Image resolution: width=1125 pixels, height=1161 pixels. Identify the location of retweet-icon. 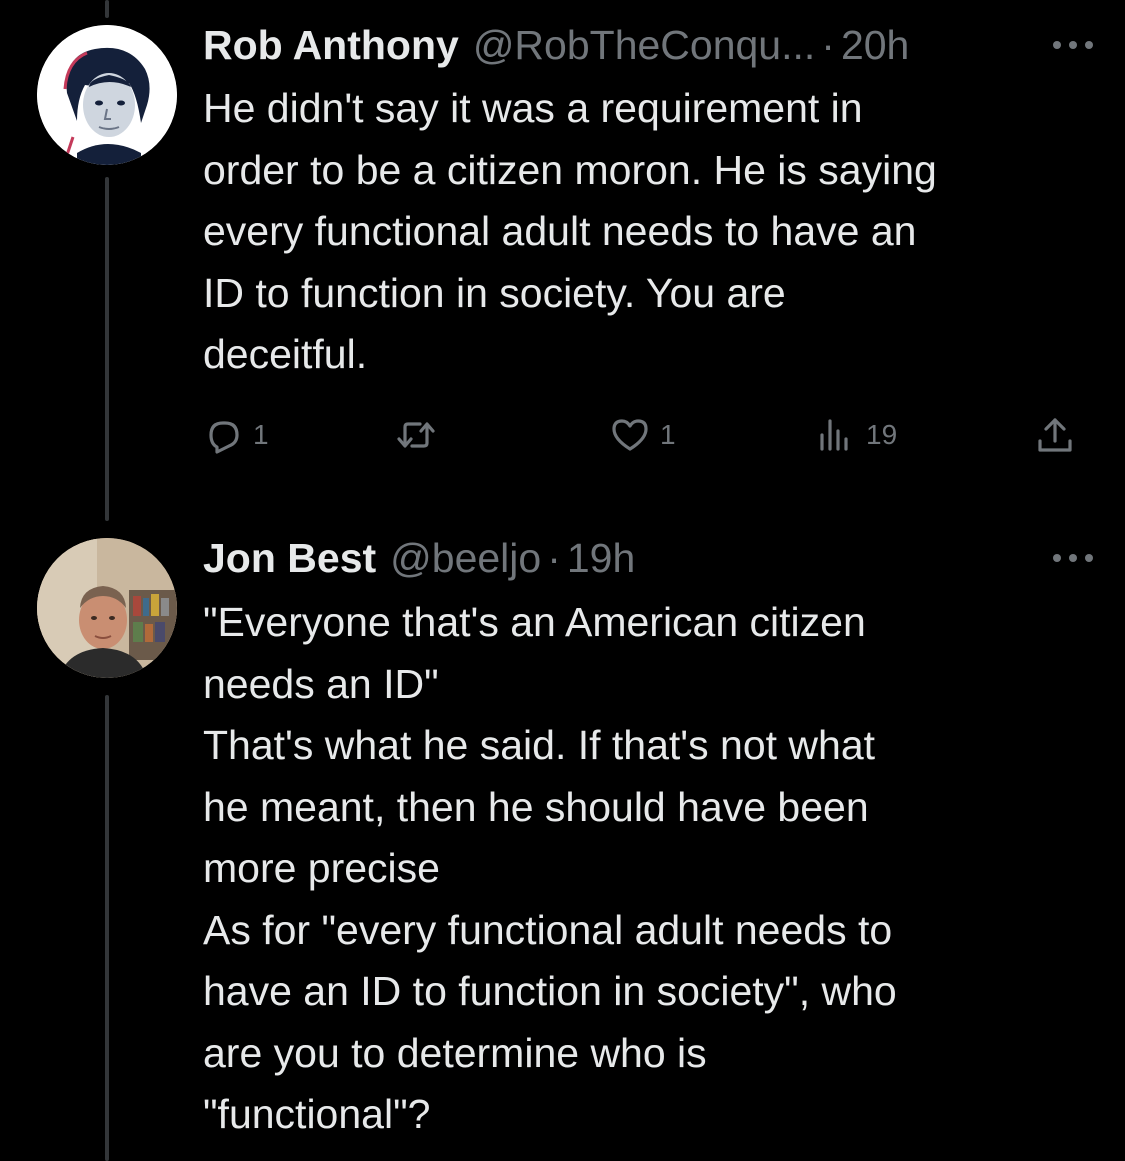
(416, 435).